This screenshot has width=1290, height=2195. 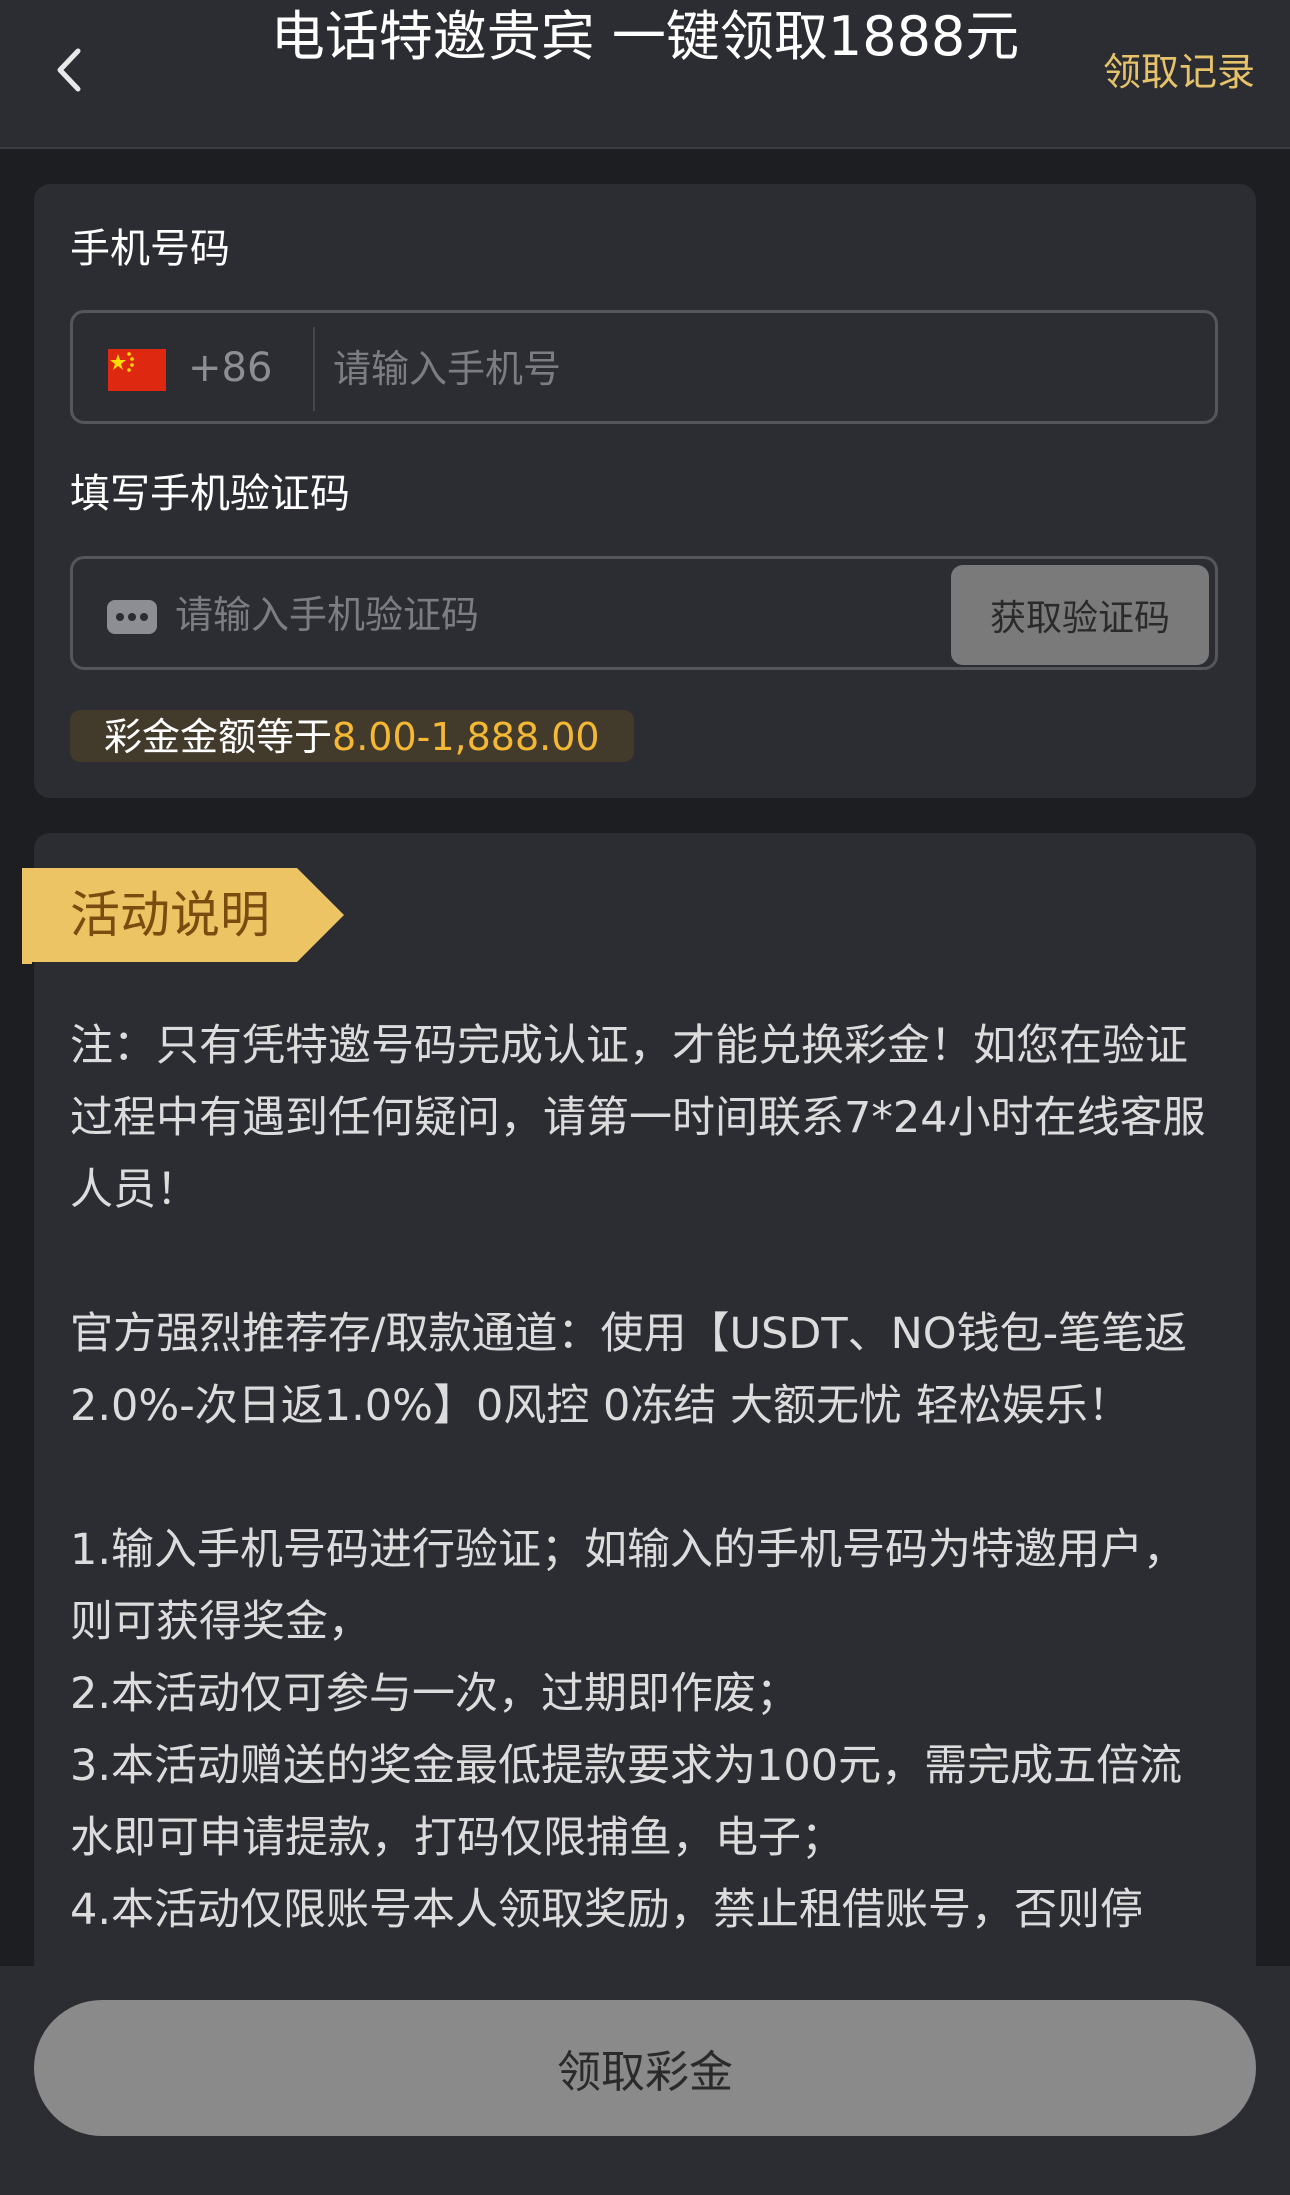 What do you see at coordinates (607, 1910) in the screenshot?
I see `rule-item-4: 4.本活动仅限账号本人领取奖励，禁止租借账号，否则停` at bounding box center [607, 1910].